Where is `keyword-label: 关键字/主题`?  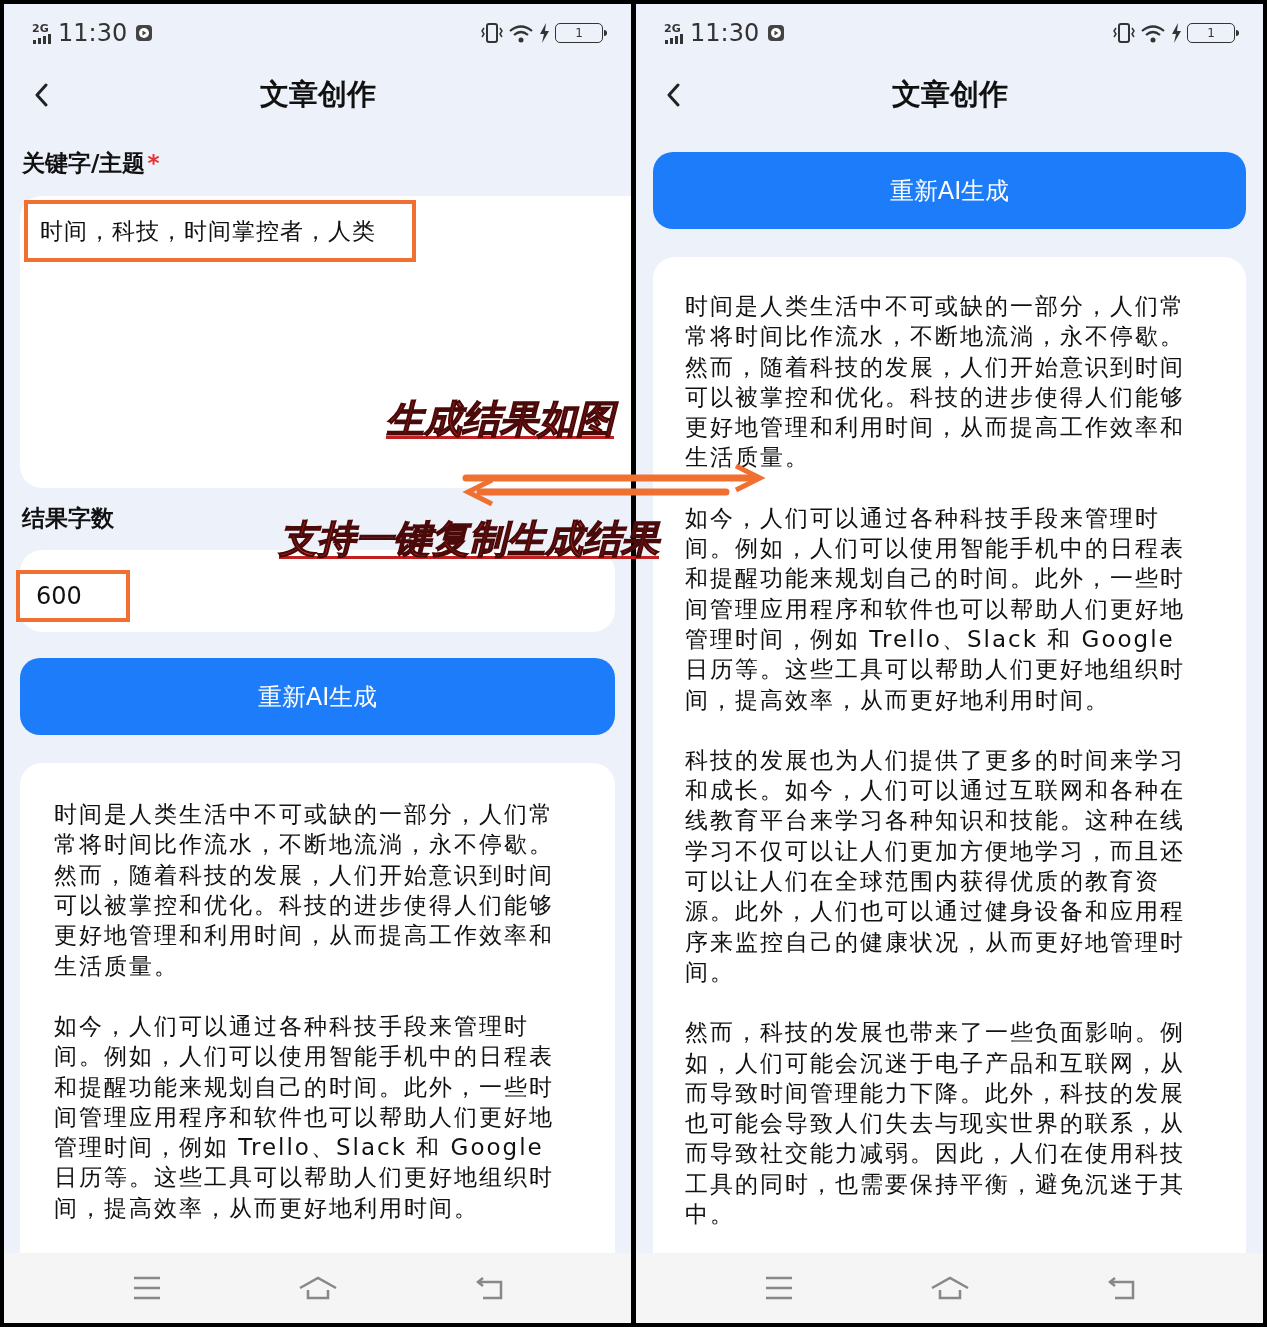 keyword-label: 关键字/主题 is located at coordinates (84, 163).